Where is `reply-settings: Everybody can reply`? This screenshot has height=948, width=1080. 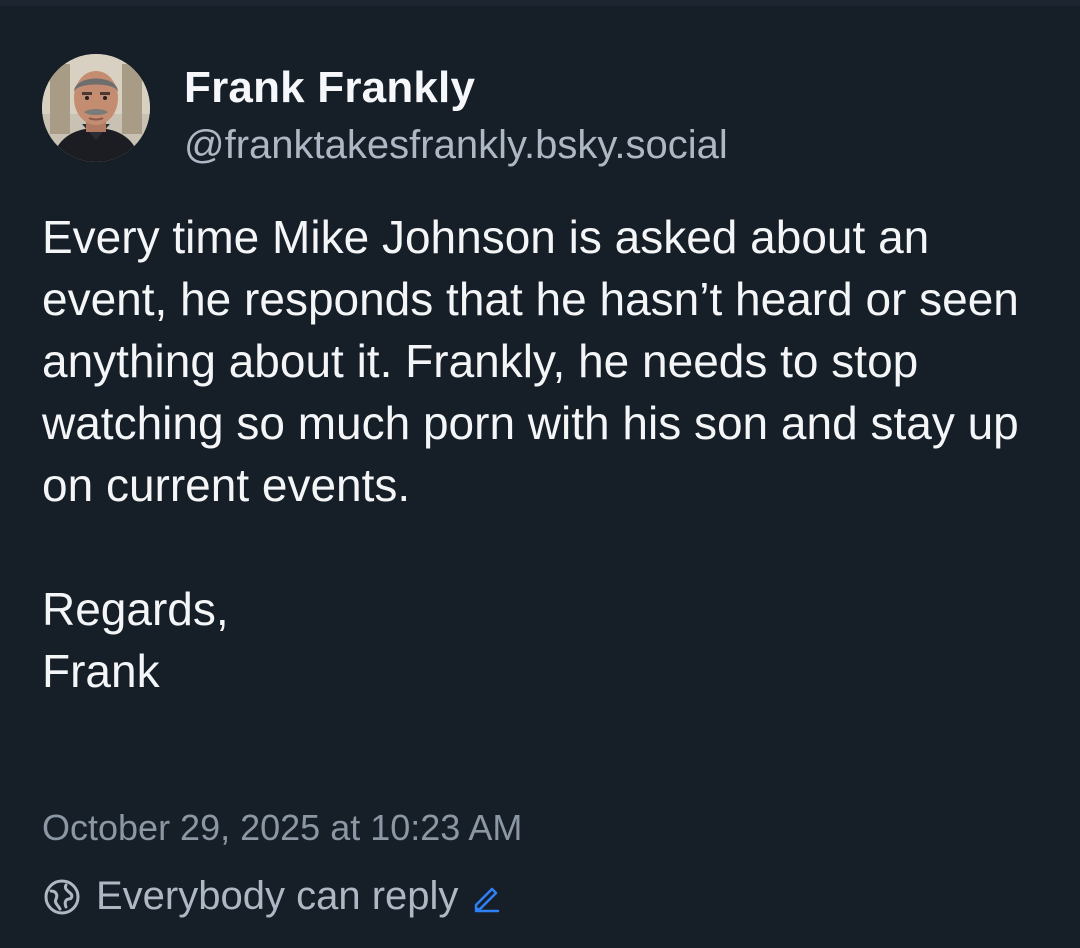
reply-settings: Everybody can reply is located at coordinates (272, 896).